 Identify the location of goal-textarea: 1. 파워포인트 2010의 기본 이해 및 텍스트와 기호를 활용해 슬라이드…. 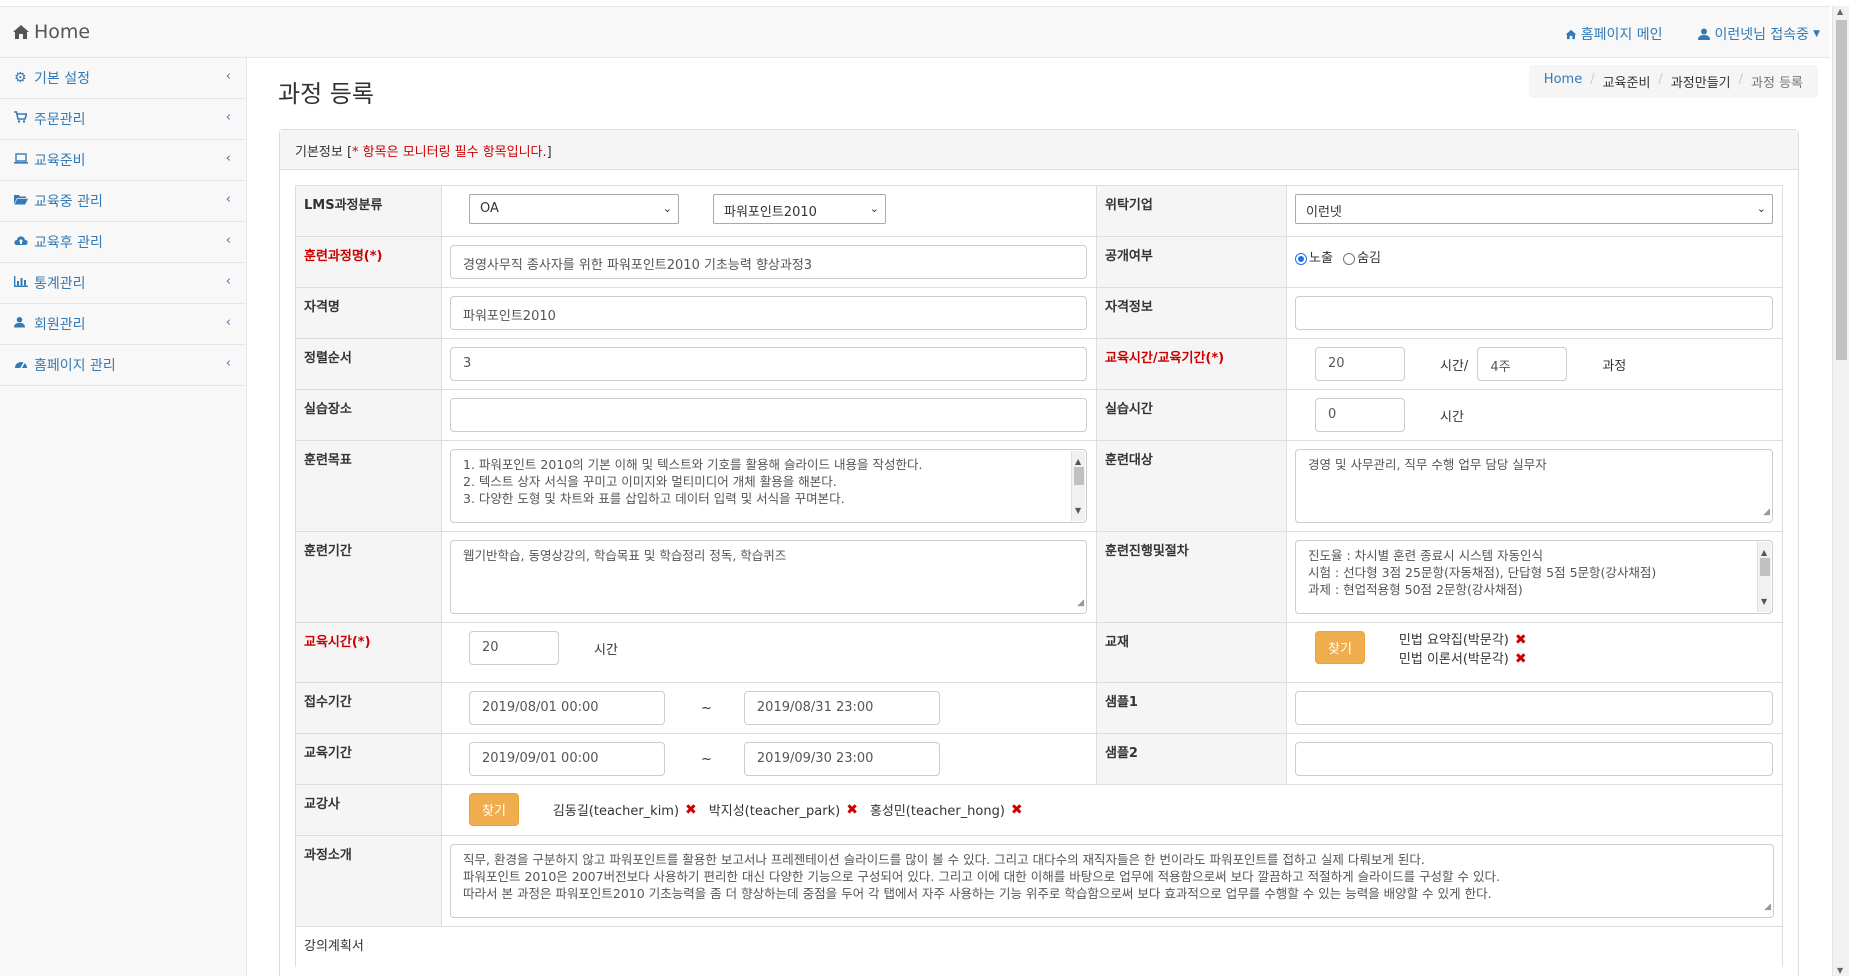
(768, 486).